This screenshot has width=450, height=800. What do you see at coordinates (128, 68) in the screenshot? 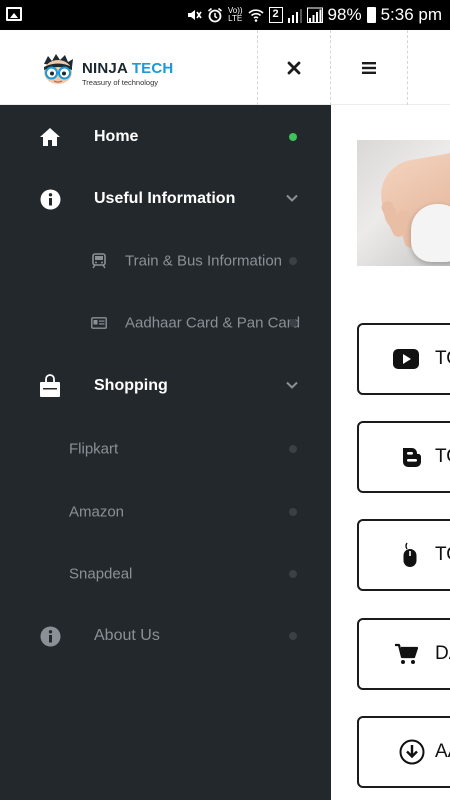
I see `brand-name: NINJA TECH` at bounding box center [128, 68].